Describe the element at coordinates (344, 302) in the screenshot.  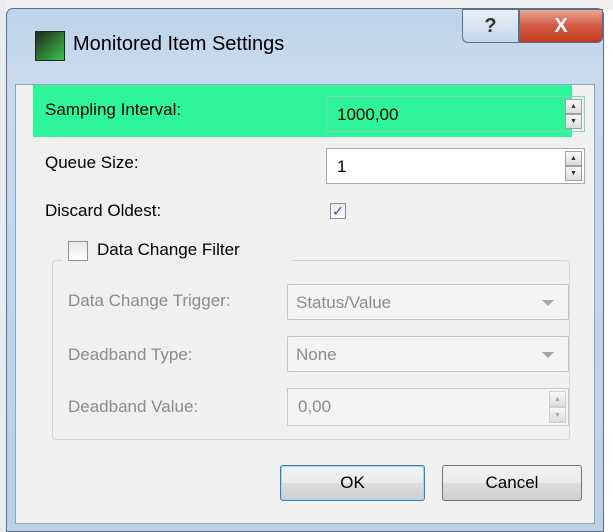
I see `data-change-trigger-value: Status/Value` at that location.